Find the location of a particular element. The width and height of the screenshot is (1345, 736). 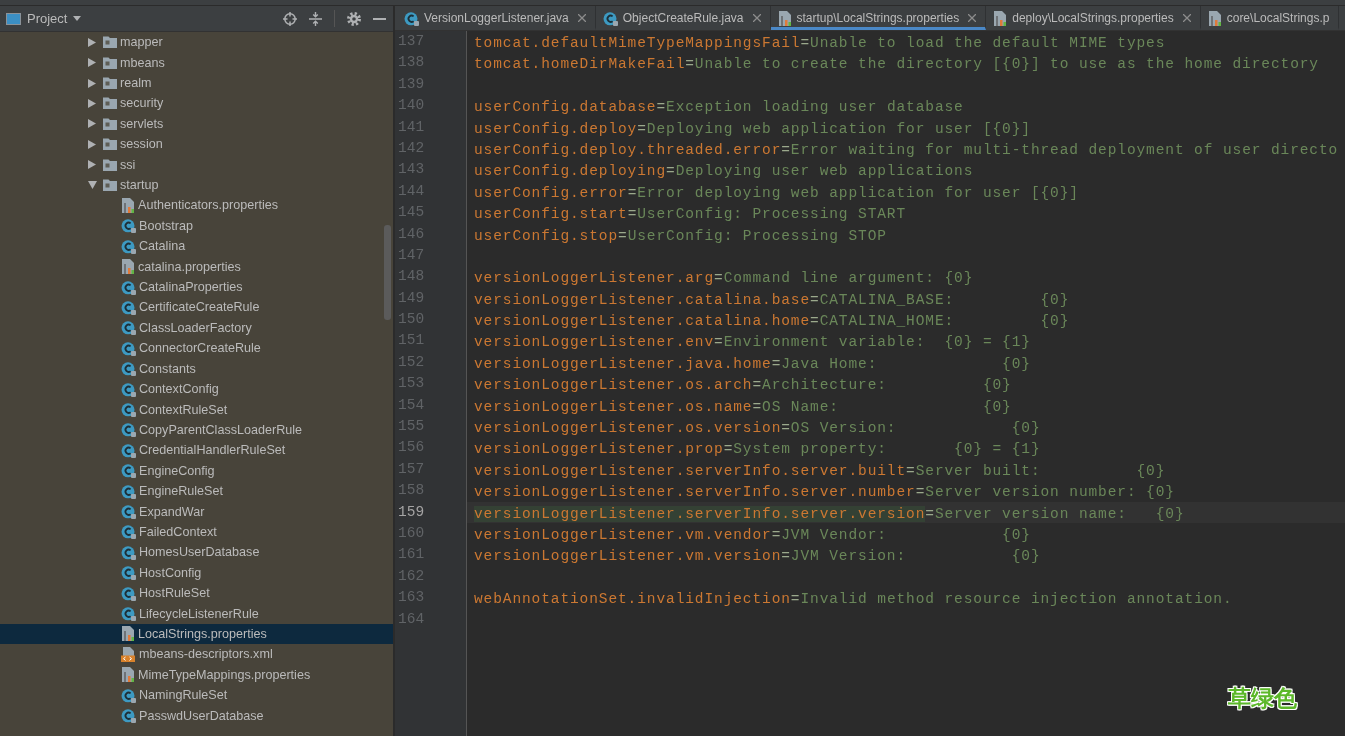

tree-item: session is located at coordinates (133, 144).